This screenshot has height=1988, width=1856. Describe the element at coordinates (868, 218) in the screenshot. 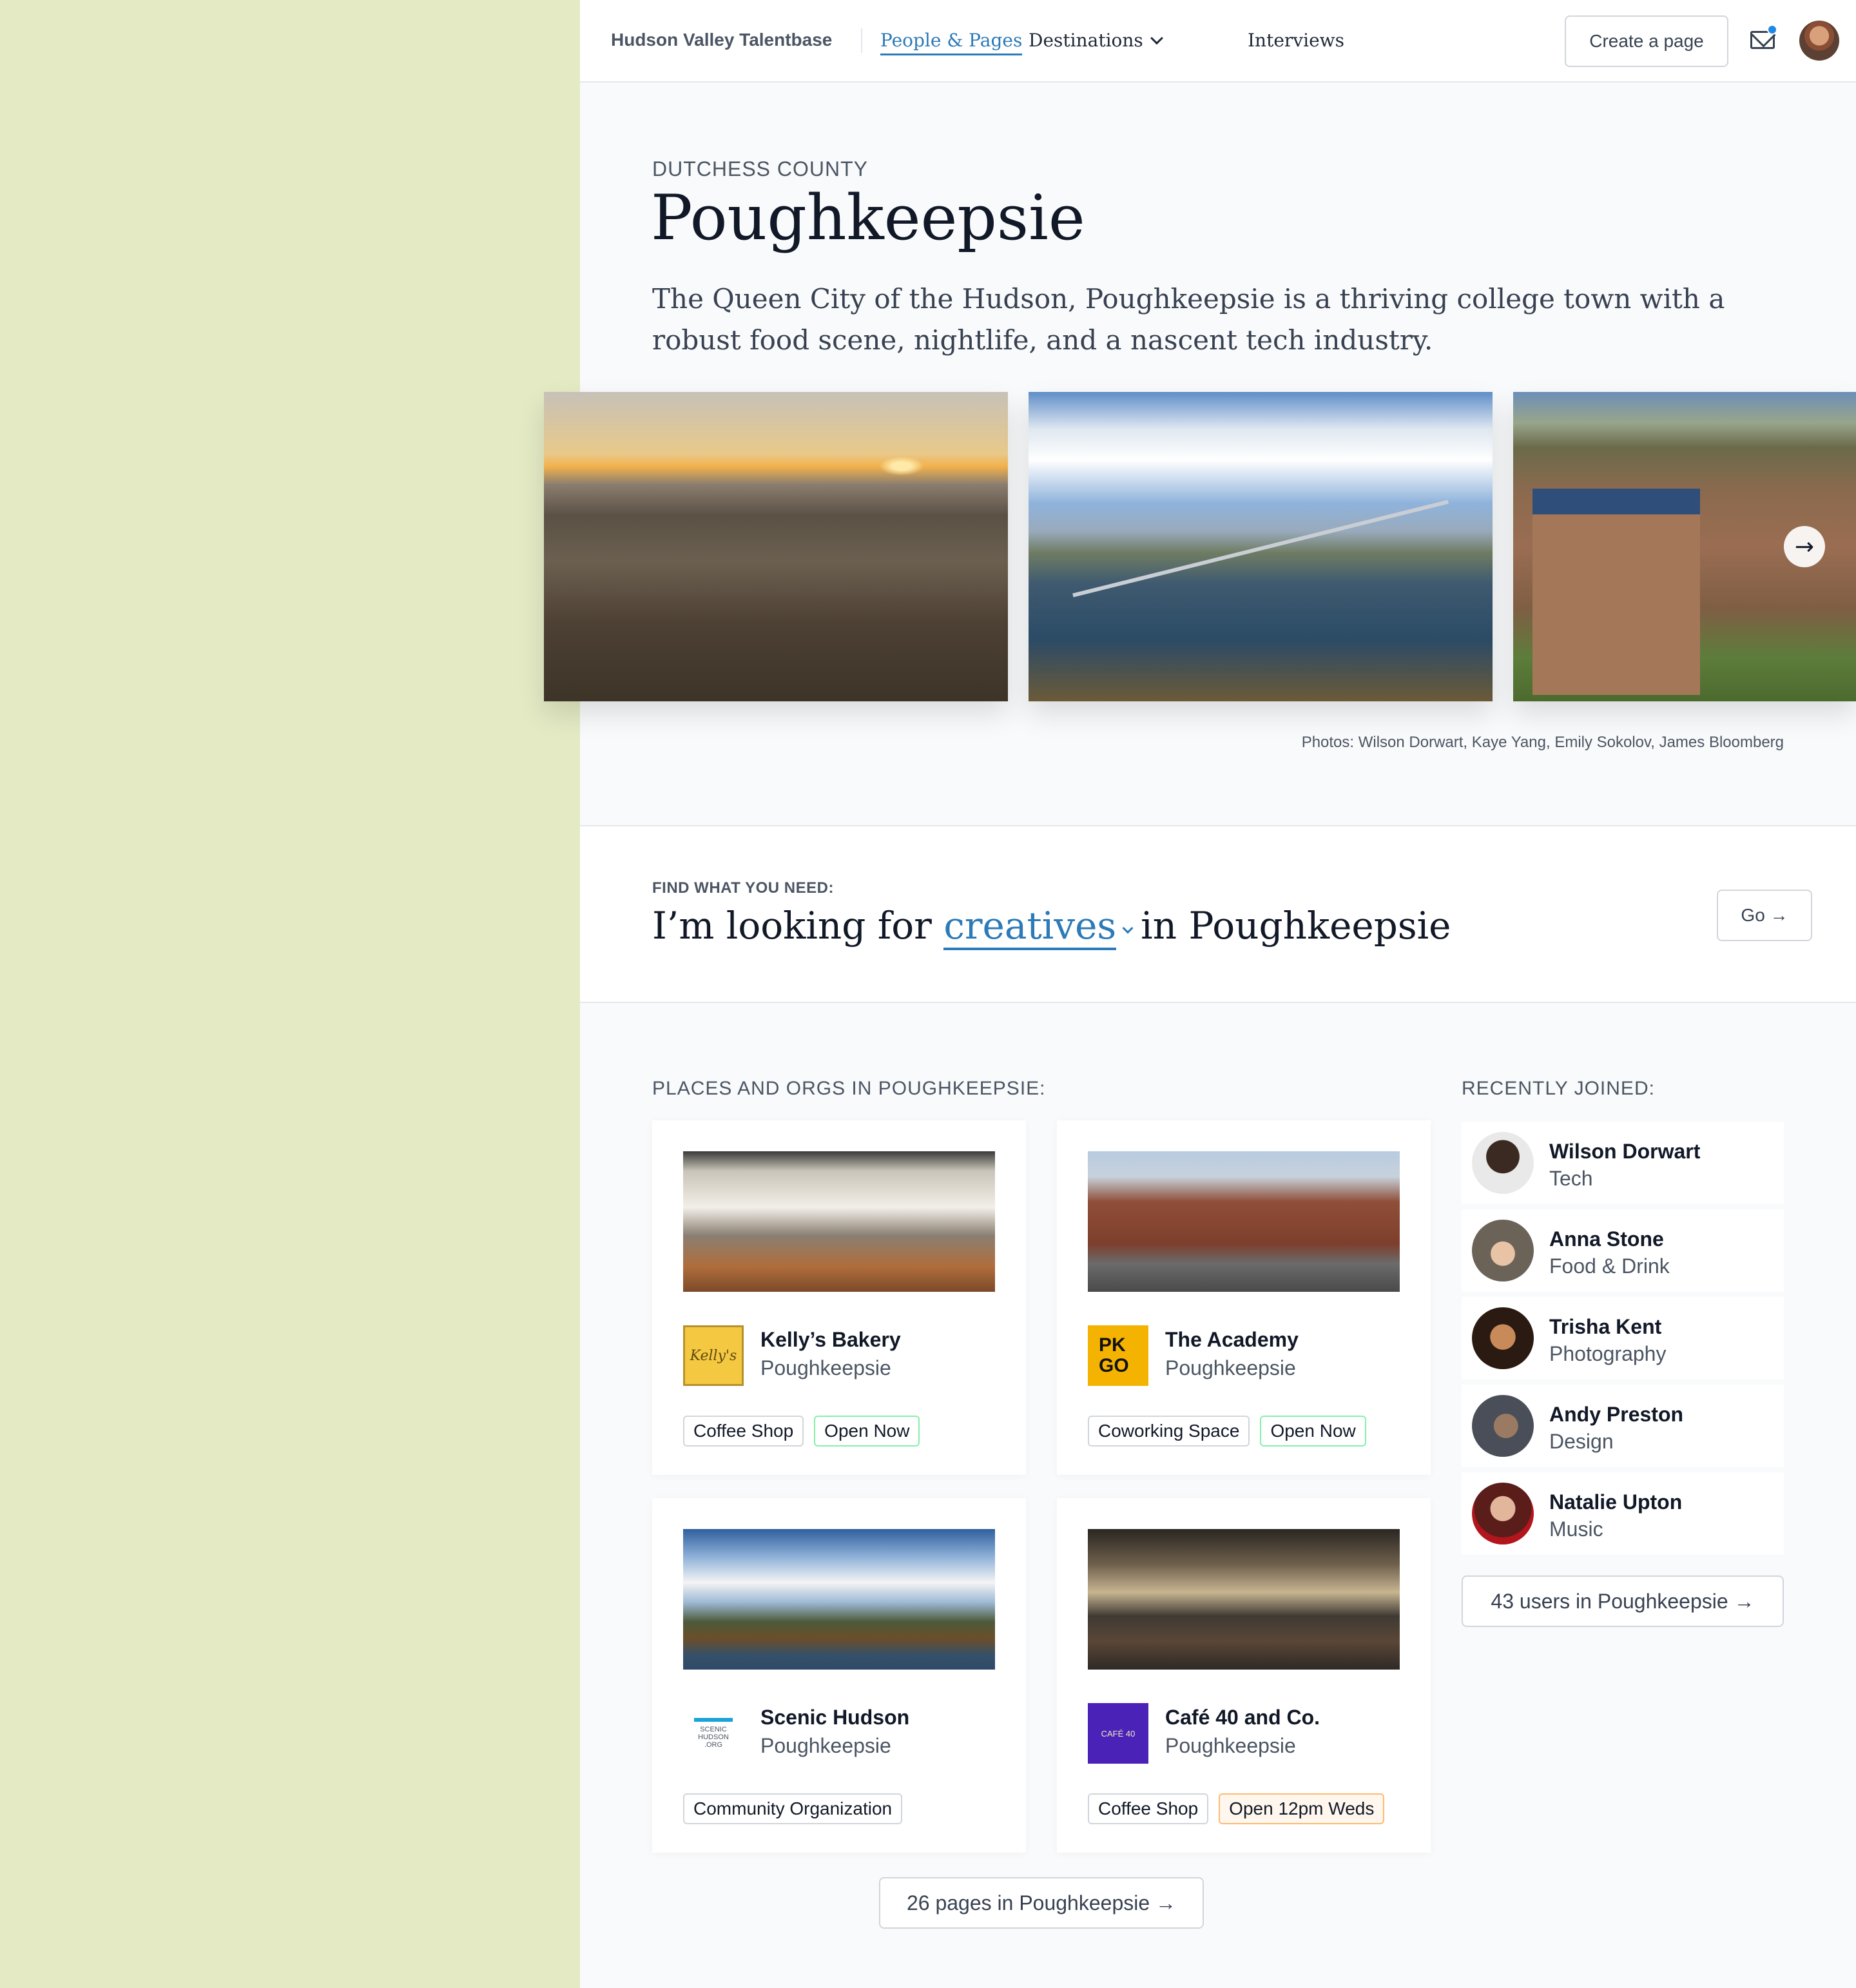

I see `page-title: Poughkeepsie` at that location.